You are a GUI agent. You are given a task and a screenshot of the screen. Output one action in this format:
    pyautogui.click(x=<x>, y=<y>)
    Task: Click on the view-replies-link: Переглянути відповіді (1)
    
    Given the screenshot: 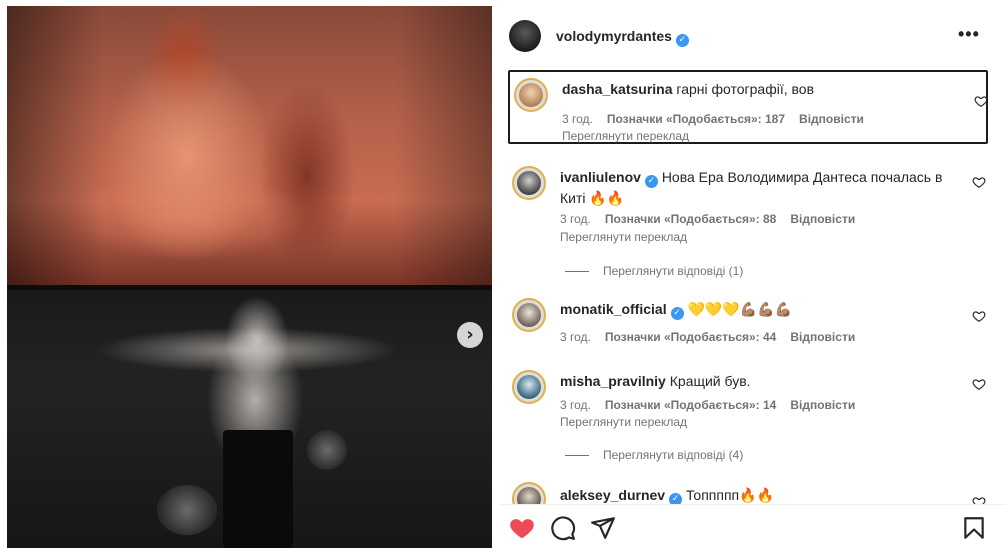 What is the action you would take?
    pyautogui.click(x=654, y=271)
    